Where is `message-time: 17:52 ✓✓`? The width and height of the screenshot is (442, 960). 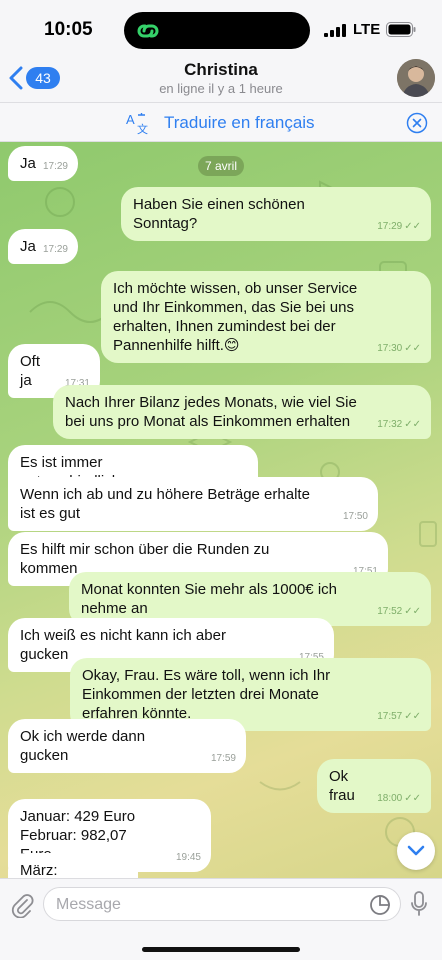
message-time: 17:52 ✓✓ is located at coordinates (399, 611).